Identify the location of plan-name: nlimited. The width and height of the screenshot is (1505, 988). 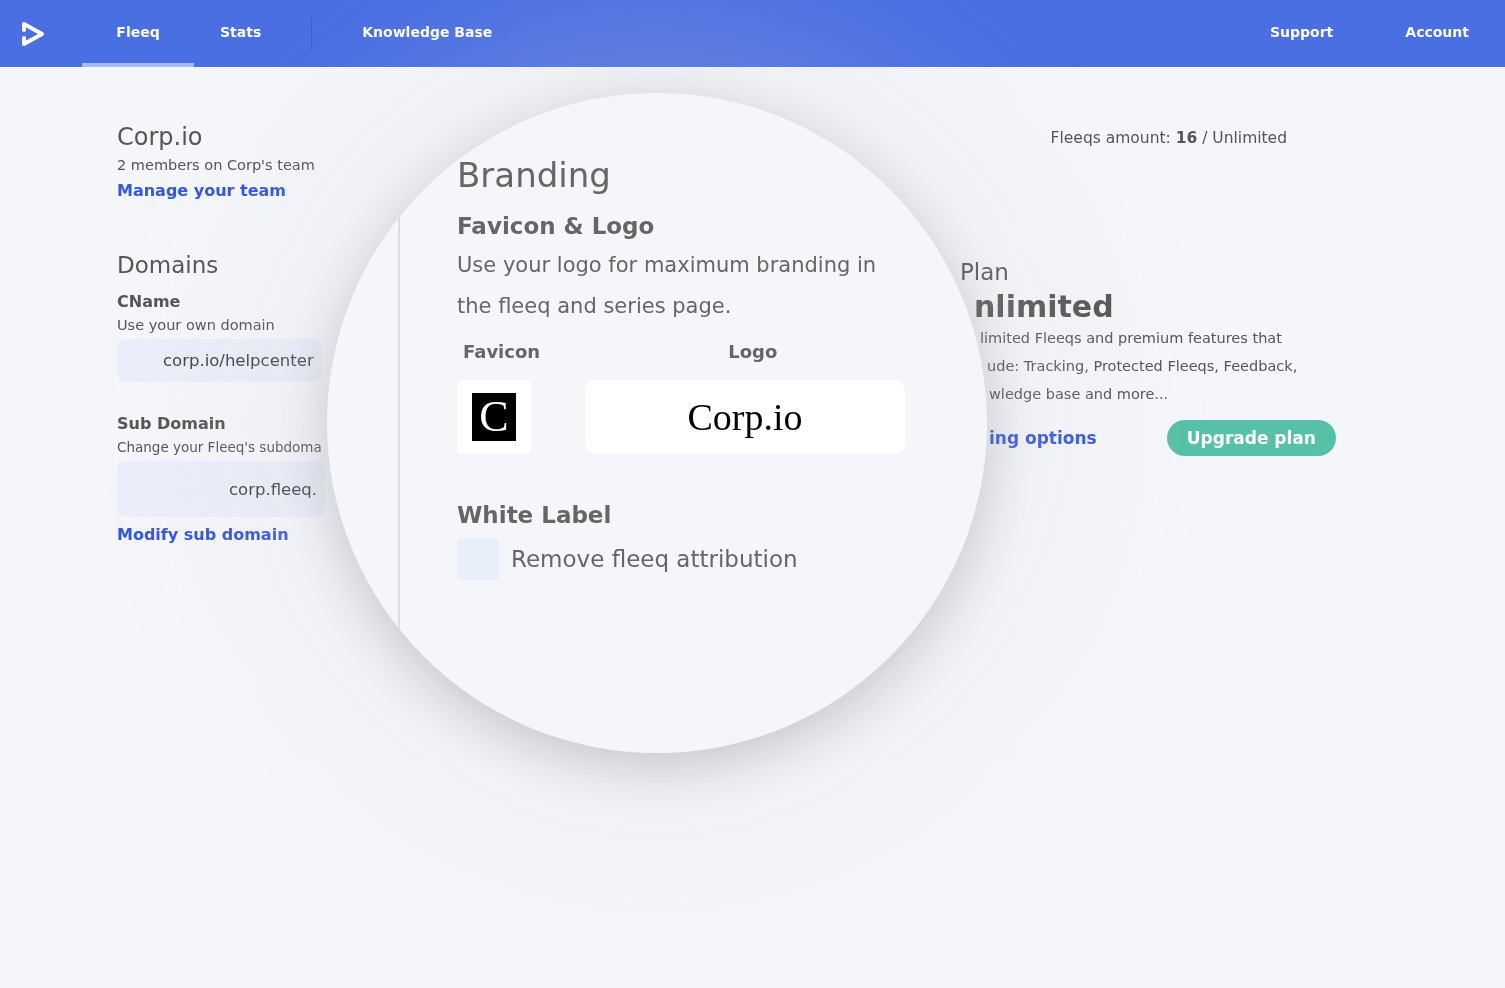
(1044, 306).